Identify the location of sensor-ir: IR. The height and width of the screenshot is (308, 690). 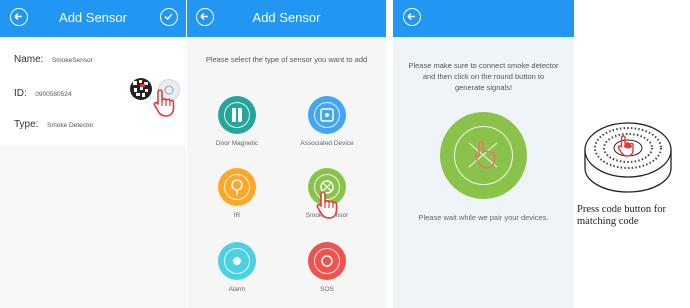
(237, 193).